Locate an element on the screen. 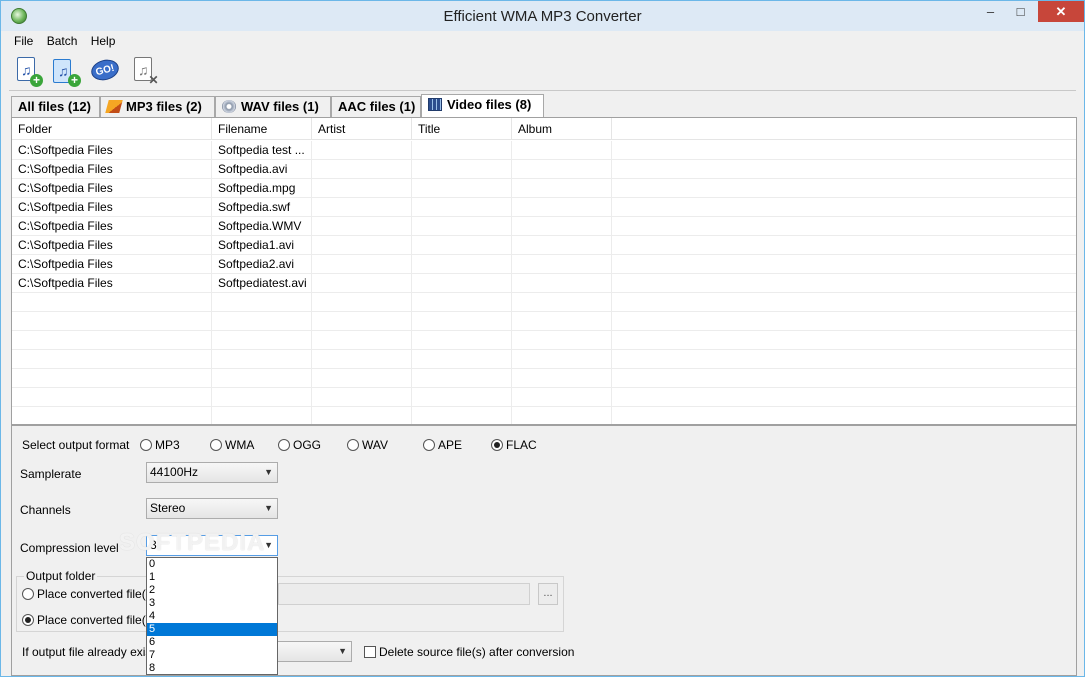 This screenshot has width=1085, height=677. tab-wav-files: WAV files (1) is located at coordinates (273, 106).